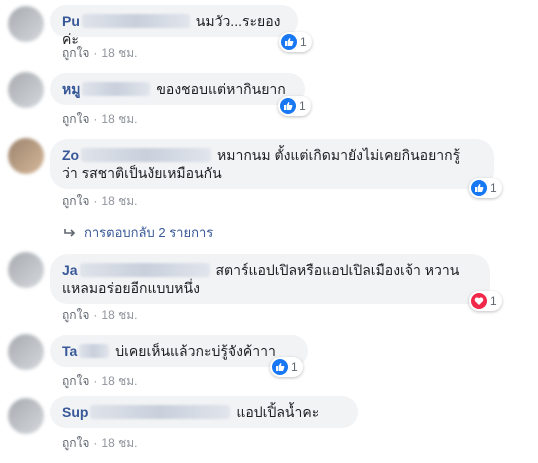 Image resolution: width=538 pixels, height=463 pixels. Describe the element at coordinates (278, 412) in the screenshot. I see `comment-text: แอปเปิ้ลน้ำคะ` at that location.